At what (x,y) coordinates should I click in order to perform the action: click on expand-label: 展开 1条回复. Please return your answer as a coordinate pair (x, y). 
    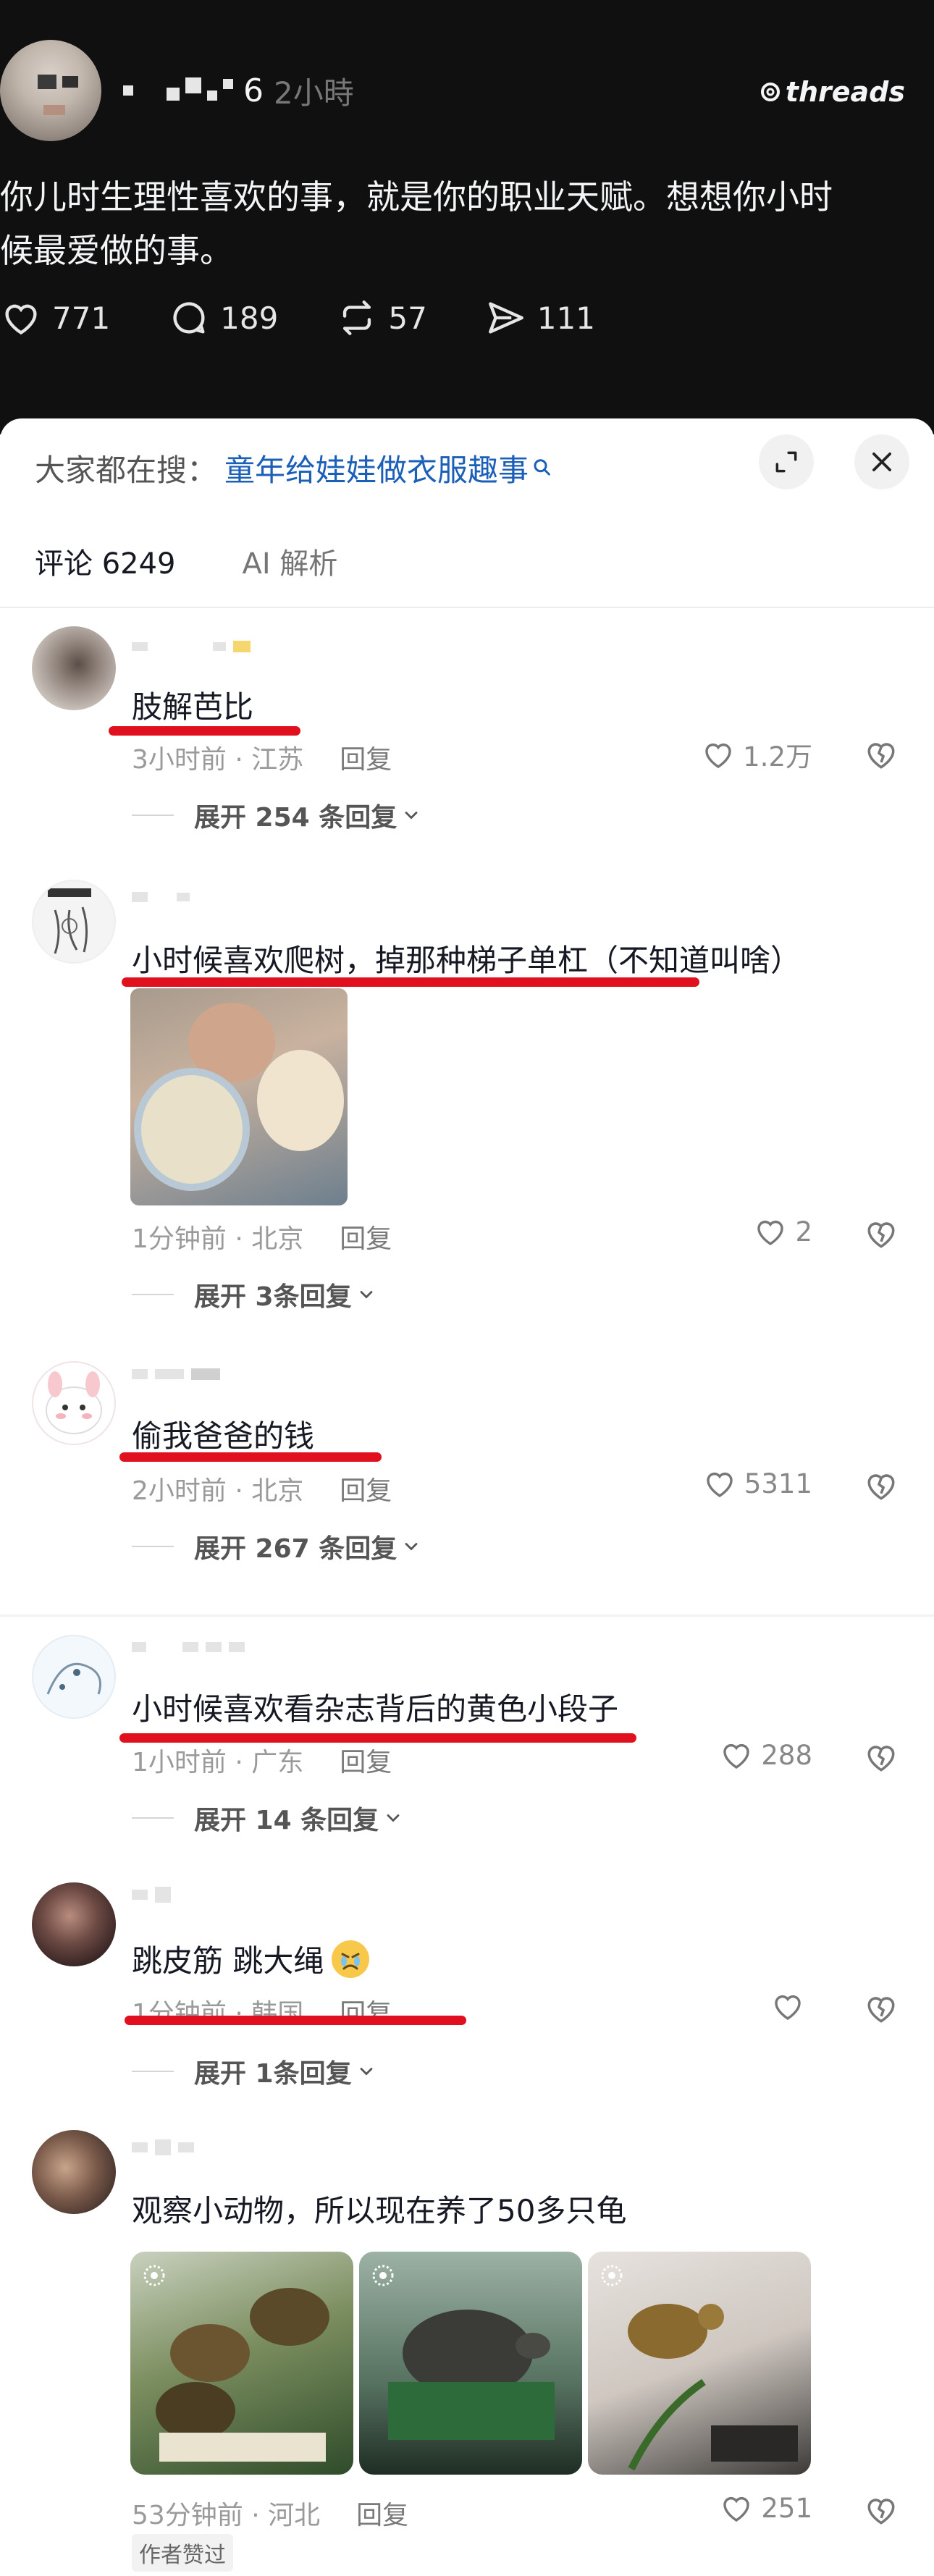
    Looking at the image, I should click on (273, 2074).